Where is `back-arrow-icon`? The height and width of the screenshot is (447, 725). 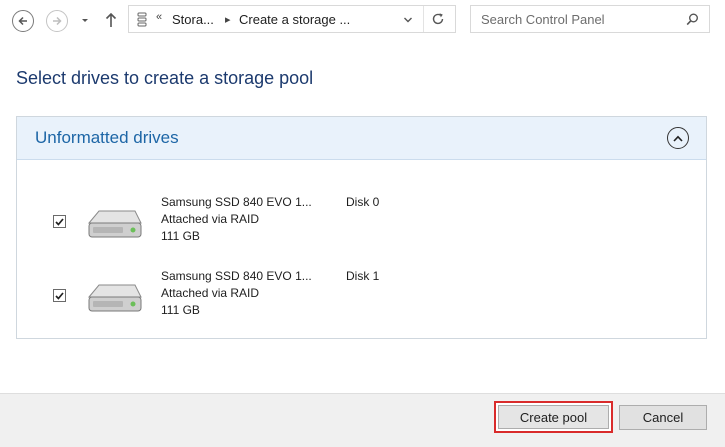
back-arrow-icon is located at coordinates (22, 21).